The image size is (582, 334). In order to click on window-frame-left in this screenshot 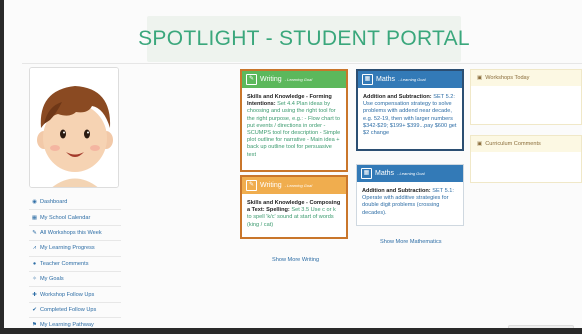, I will do `click(2, 167)`.